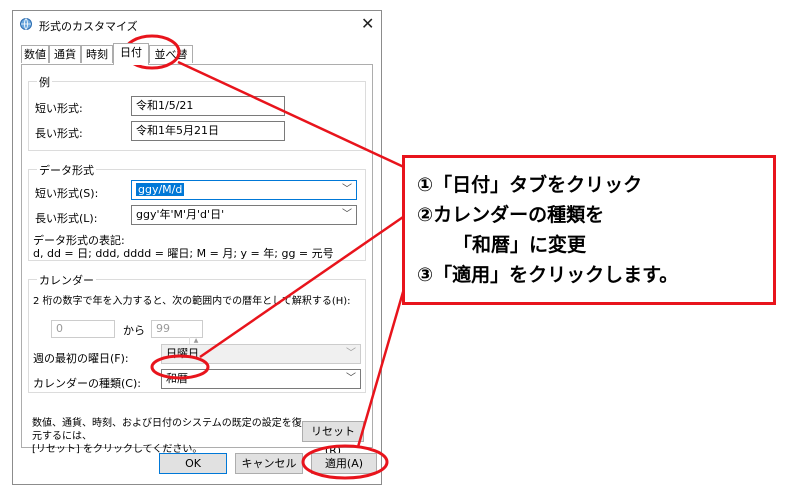  Describe the element at coordinates (548, 275) in the screenshot. I see `instruction-step-3: ③「適用」をクリックします。` at that location.